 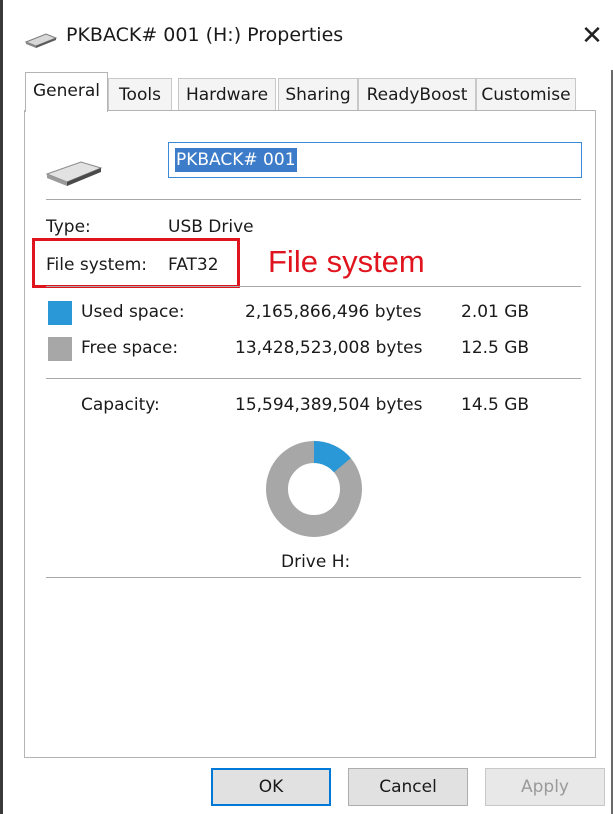 I want to click on used-space-size: 2.01 GB, so click(x=495, y=312).